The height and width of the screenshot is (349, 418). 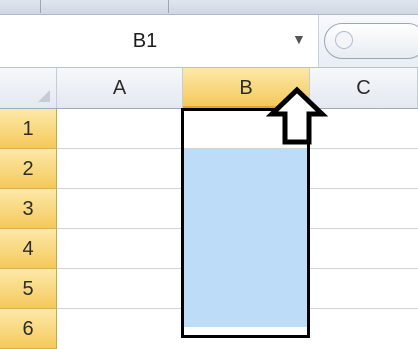 I want to click on row-header-3: 3, so click(x=28, y=209).